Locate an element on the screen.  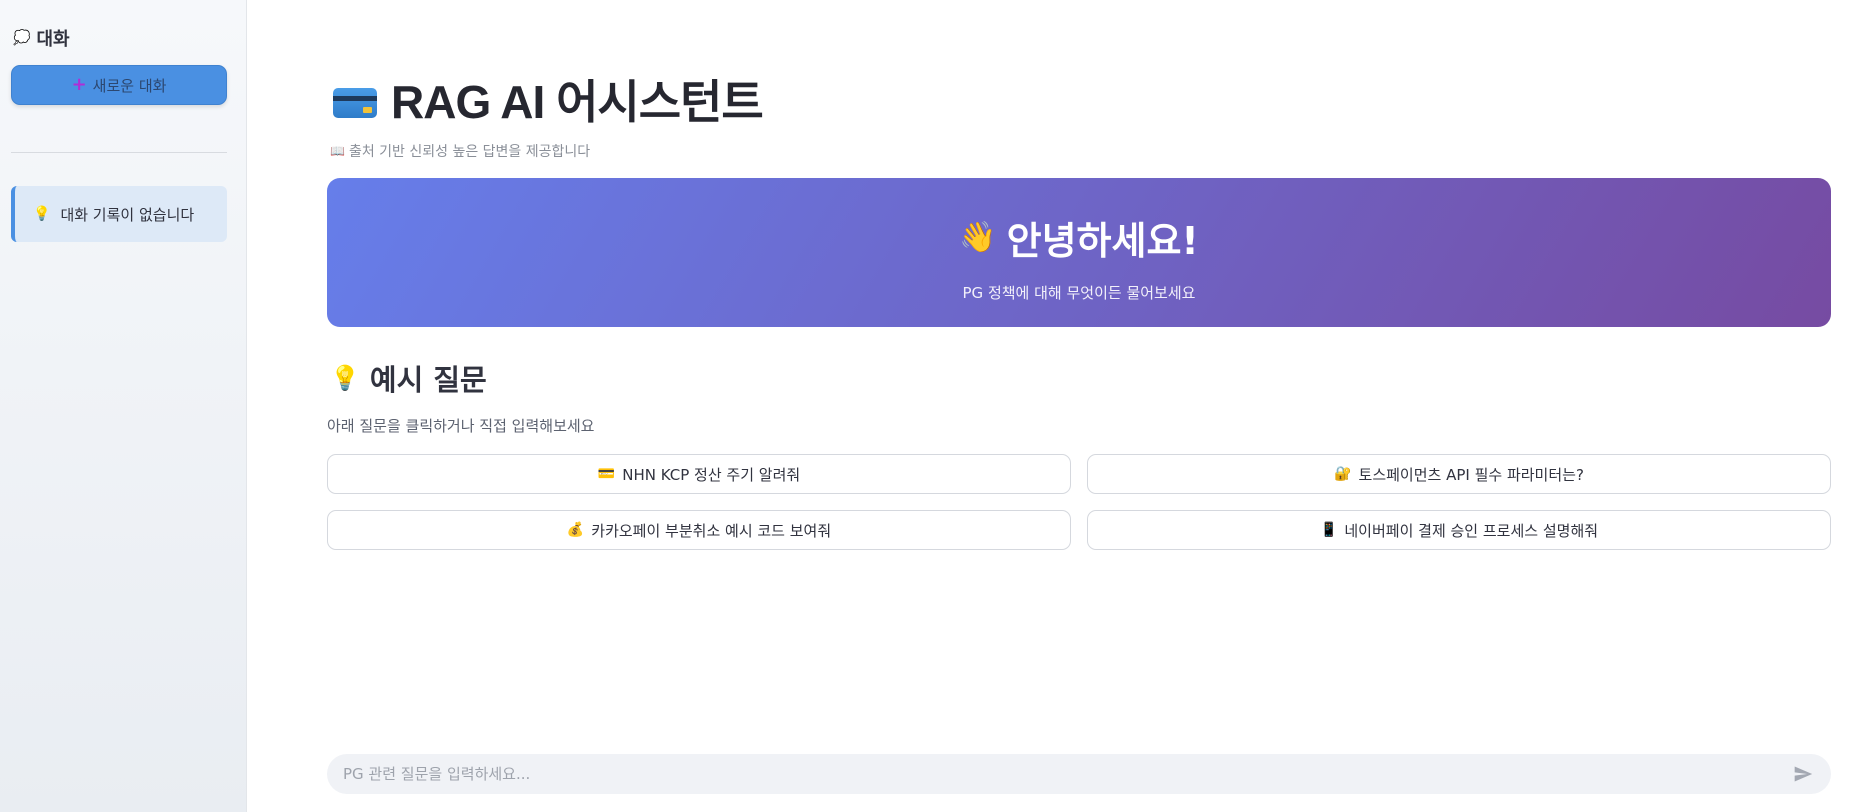
example-question-button: 💰 카카오페이 부분취소 예시 코드 보여줘 is located at coordinates (699, 530).